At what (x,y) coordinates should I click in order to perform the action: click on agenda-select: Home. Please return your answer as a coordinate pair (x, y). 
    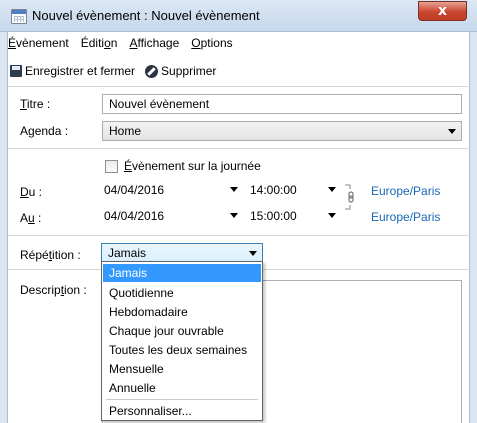
    Looking at the image, I should click on (282, 131).